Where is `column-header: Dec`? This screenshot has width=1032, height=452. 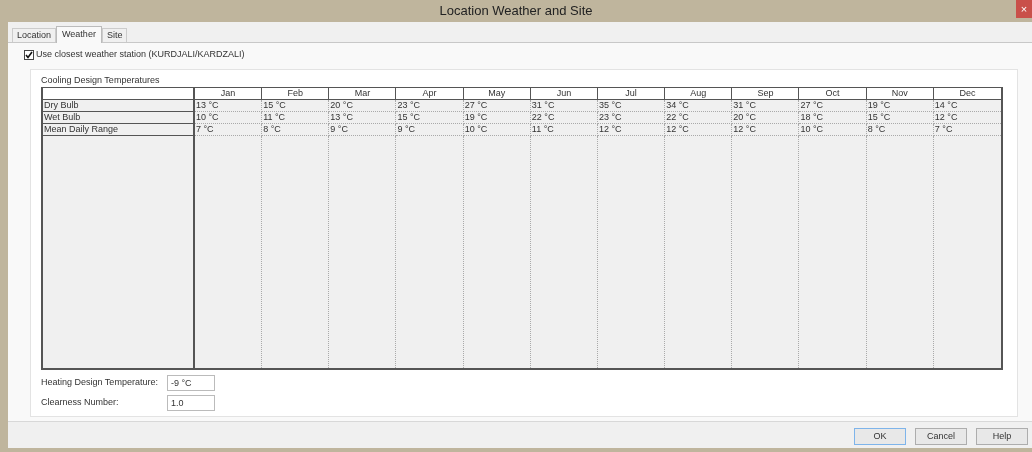
column-header: Dec is located at coordinates (967, 94).